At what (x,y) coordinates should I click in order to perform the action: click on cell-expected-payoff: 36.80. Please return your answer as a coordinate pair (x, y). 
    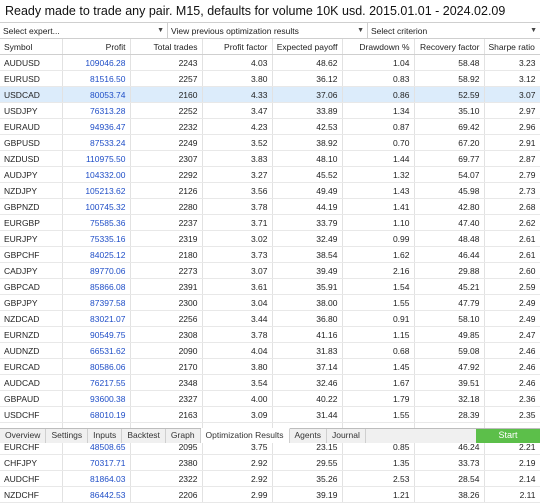
    Looking at the image, I should click on (307, 318).